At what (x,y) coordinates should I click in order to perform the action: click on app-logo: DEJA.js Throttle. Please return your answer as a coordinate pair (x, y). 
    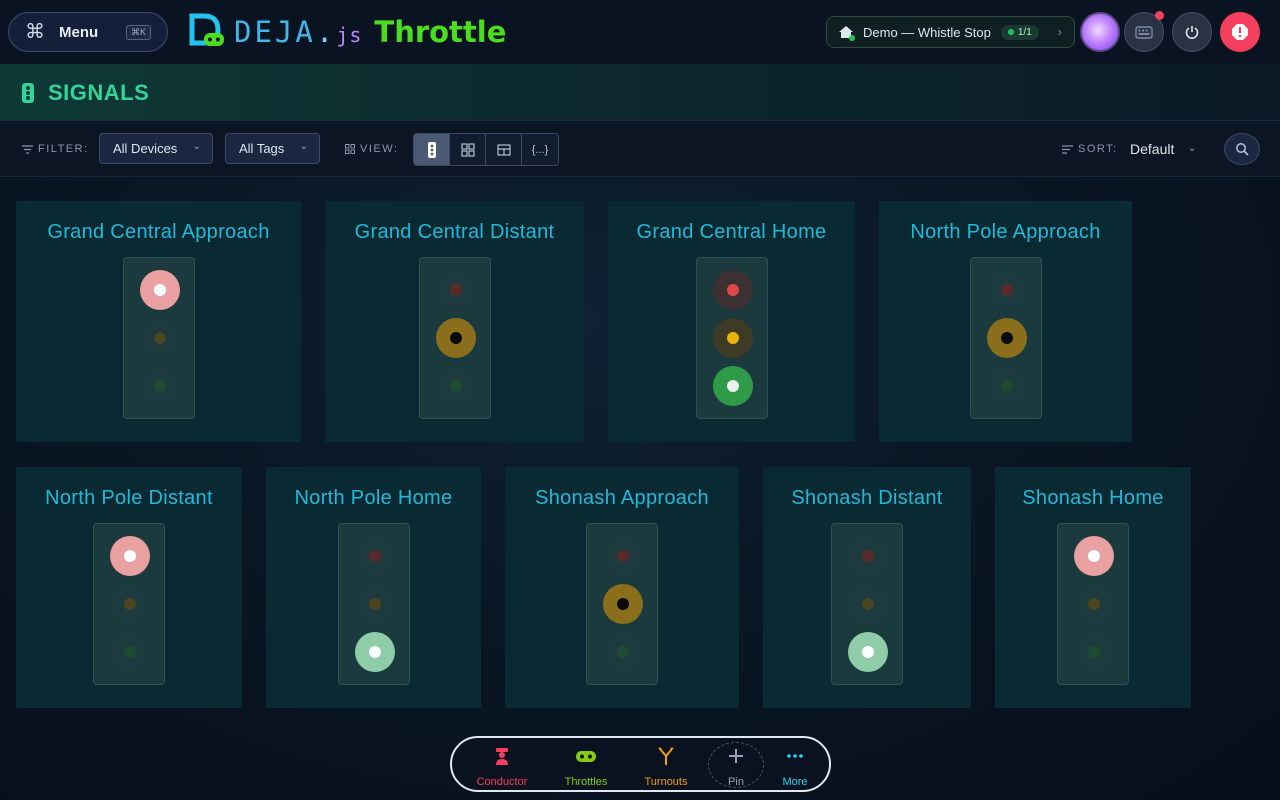
    Looking at the image, I should click on (347, 32).